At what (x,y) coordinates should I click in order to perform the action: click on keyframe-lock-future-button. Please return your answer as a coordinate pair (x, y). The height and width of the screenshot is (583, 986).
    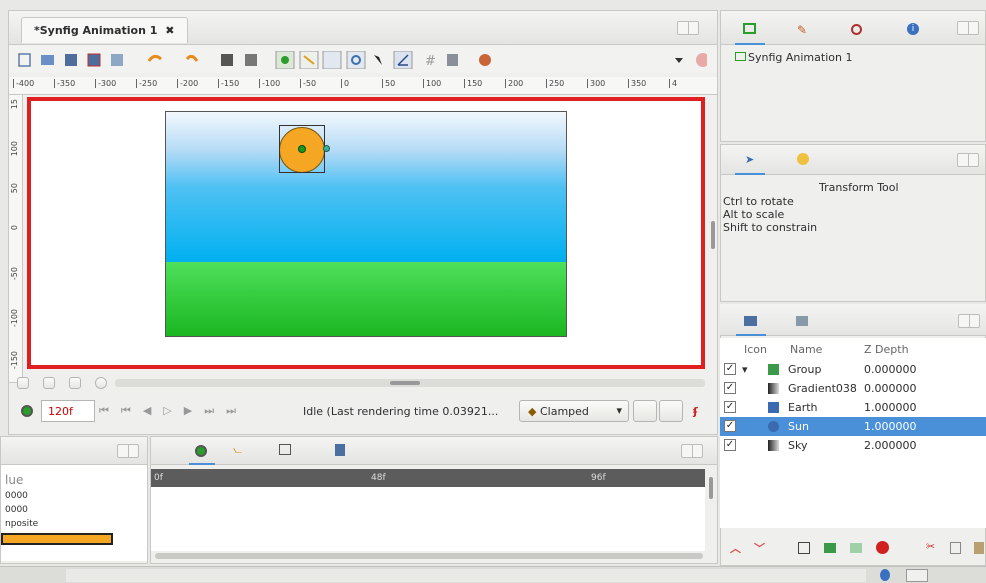
    Looking at the image, I should click on (671, 411).